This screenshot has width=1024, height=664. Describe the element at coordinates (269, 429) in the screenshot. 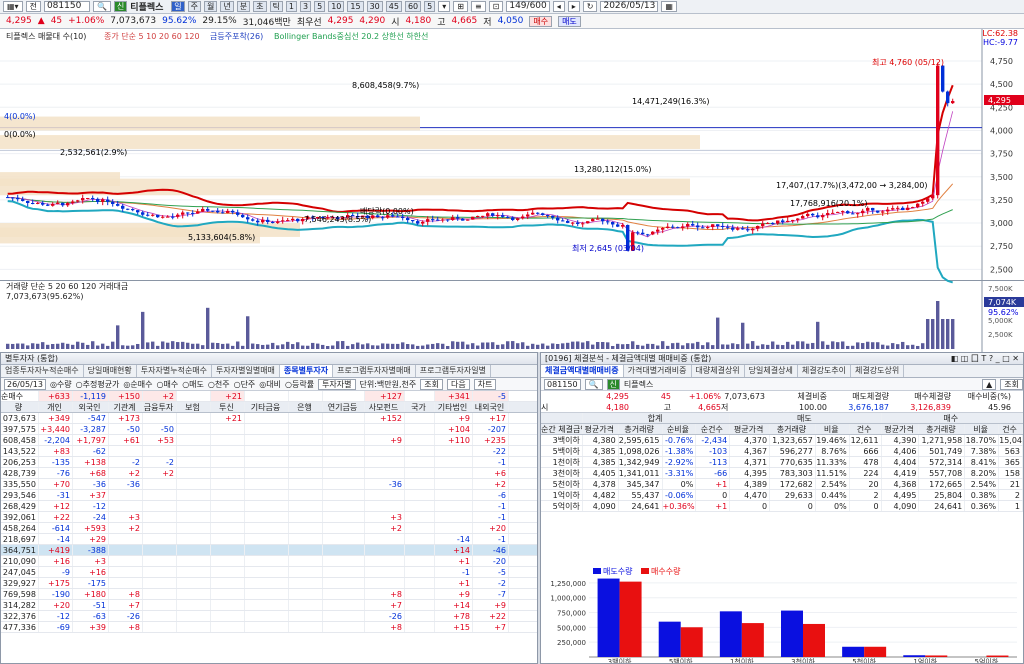

I see `table-row: 397,575 +3,440 -3,287 -50 -50 +104 -207` at that location.